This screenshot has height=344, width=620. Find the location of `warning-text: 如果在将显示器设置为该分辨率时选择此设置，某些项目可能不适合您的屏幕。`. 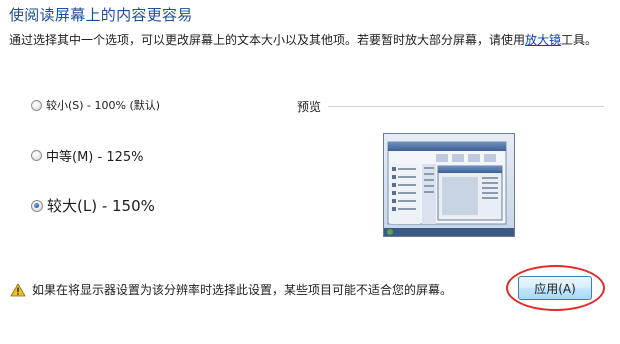

warning-text: 如果在将显示器设置为该分辨率时选择此设置，某些项目可能不适合您的屏幕。 is located at coordinates (242, 290).